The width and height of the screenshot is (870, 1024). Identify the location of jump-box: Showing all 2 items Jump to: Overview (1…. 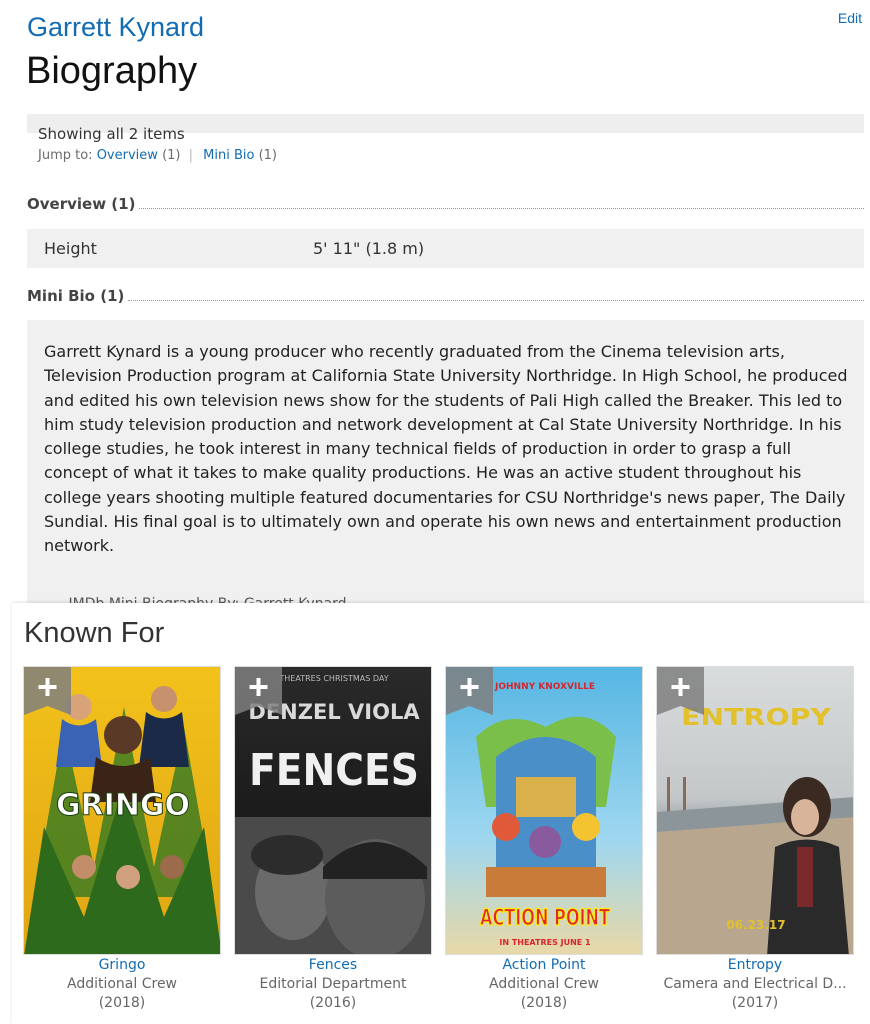
(445, 142).